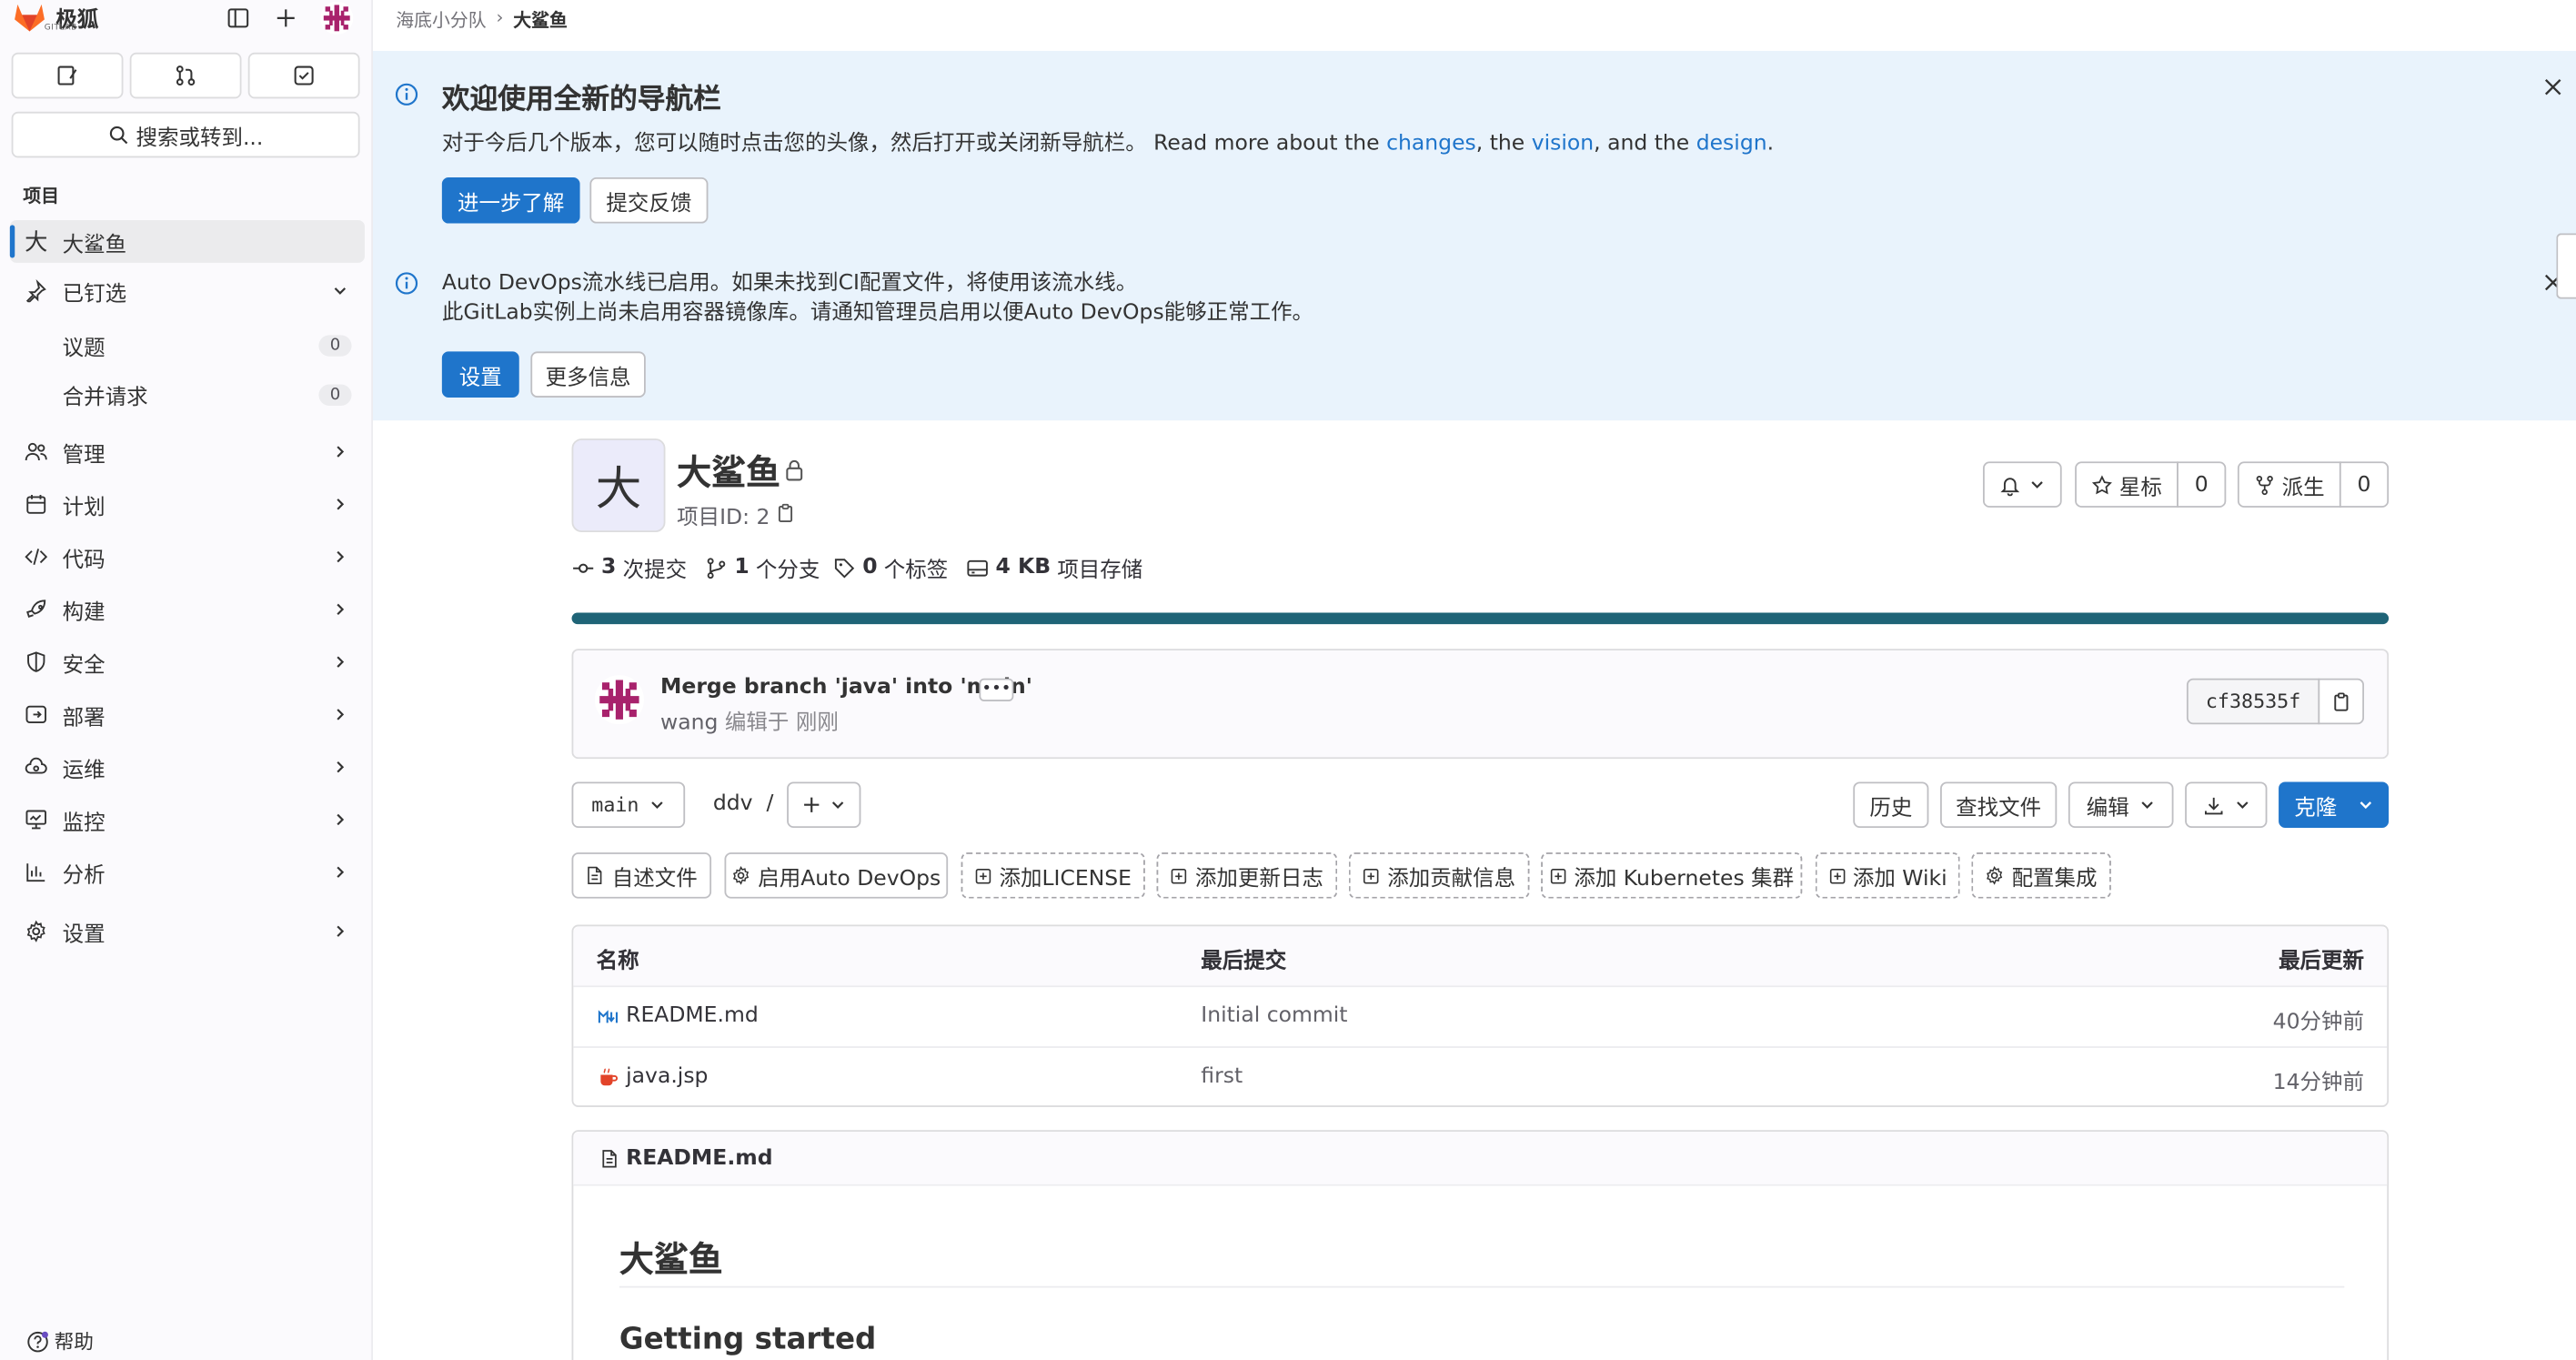  What do you see at coordinates (1891, 805) in the screenshot?
I see `history-button: 历史` at bounding box center [1891, 805].